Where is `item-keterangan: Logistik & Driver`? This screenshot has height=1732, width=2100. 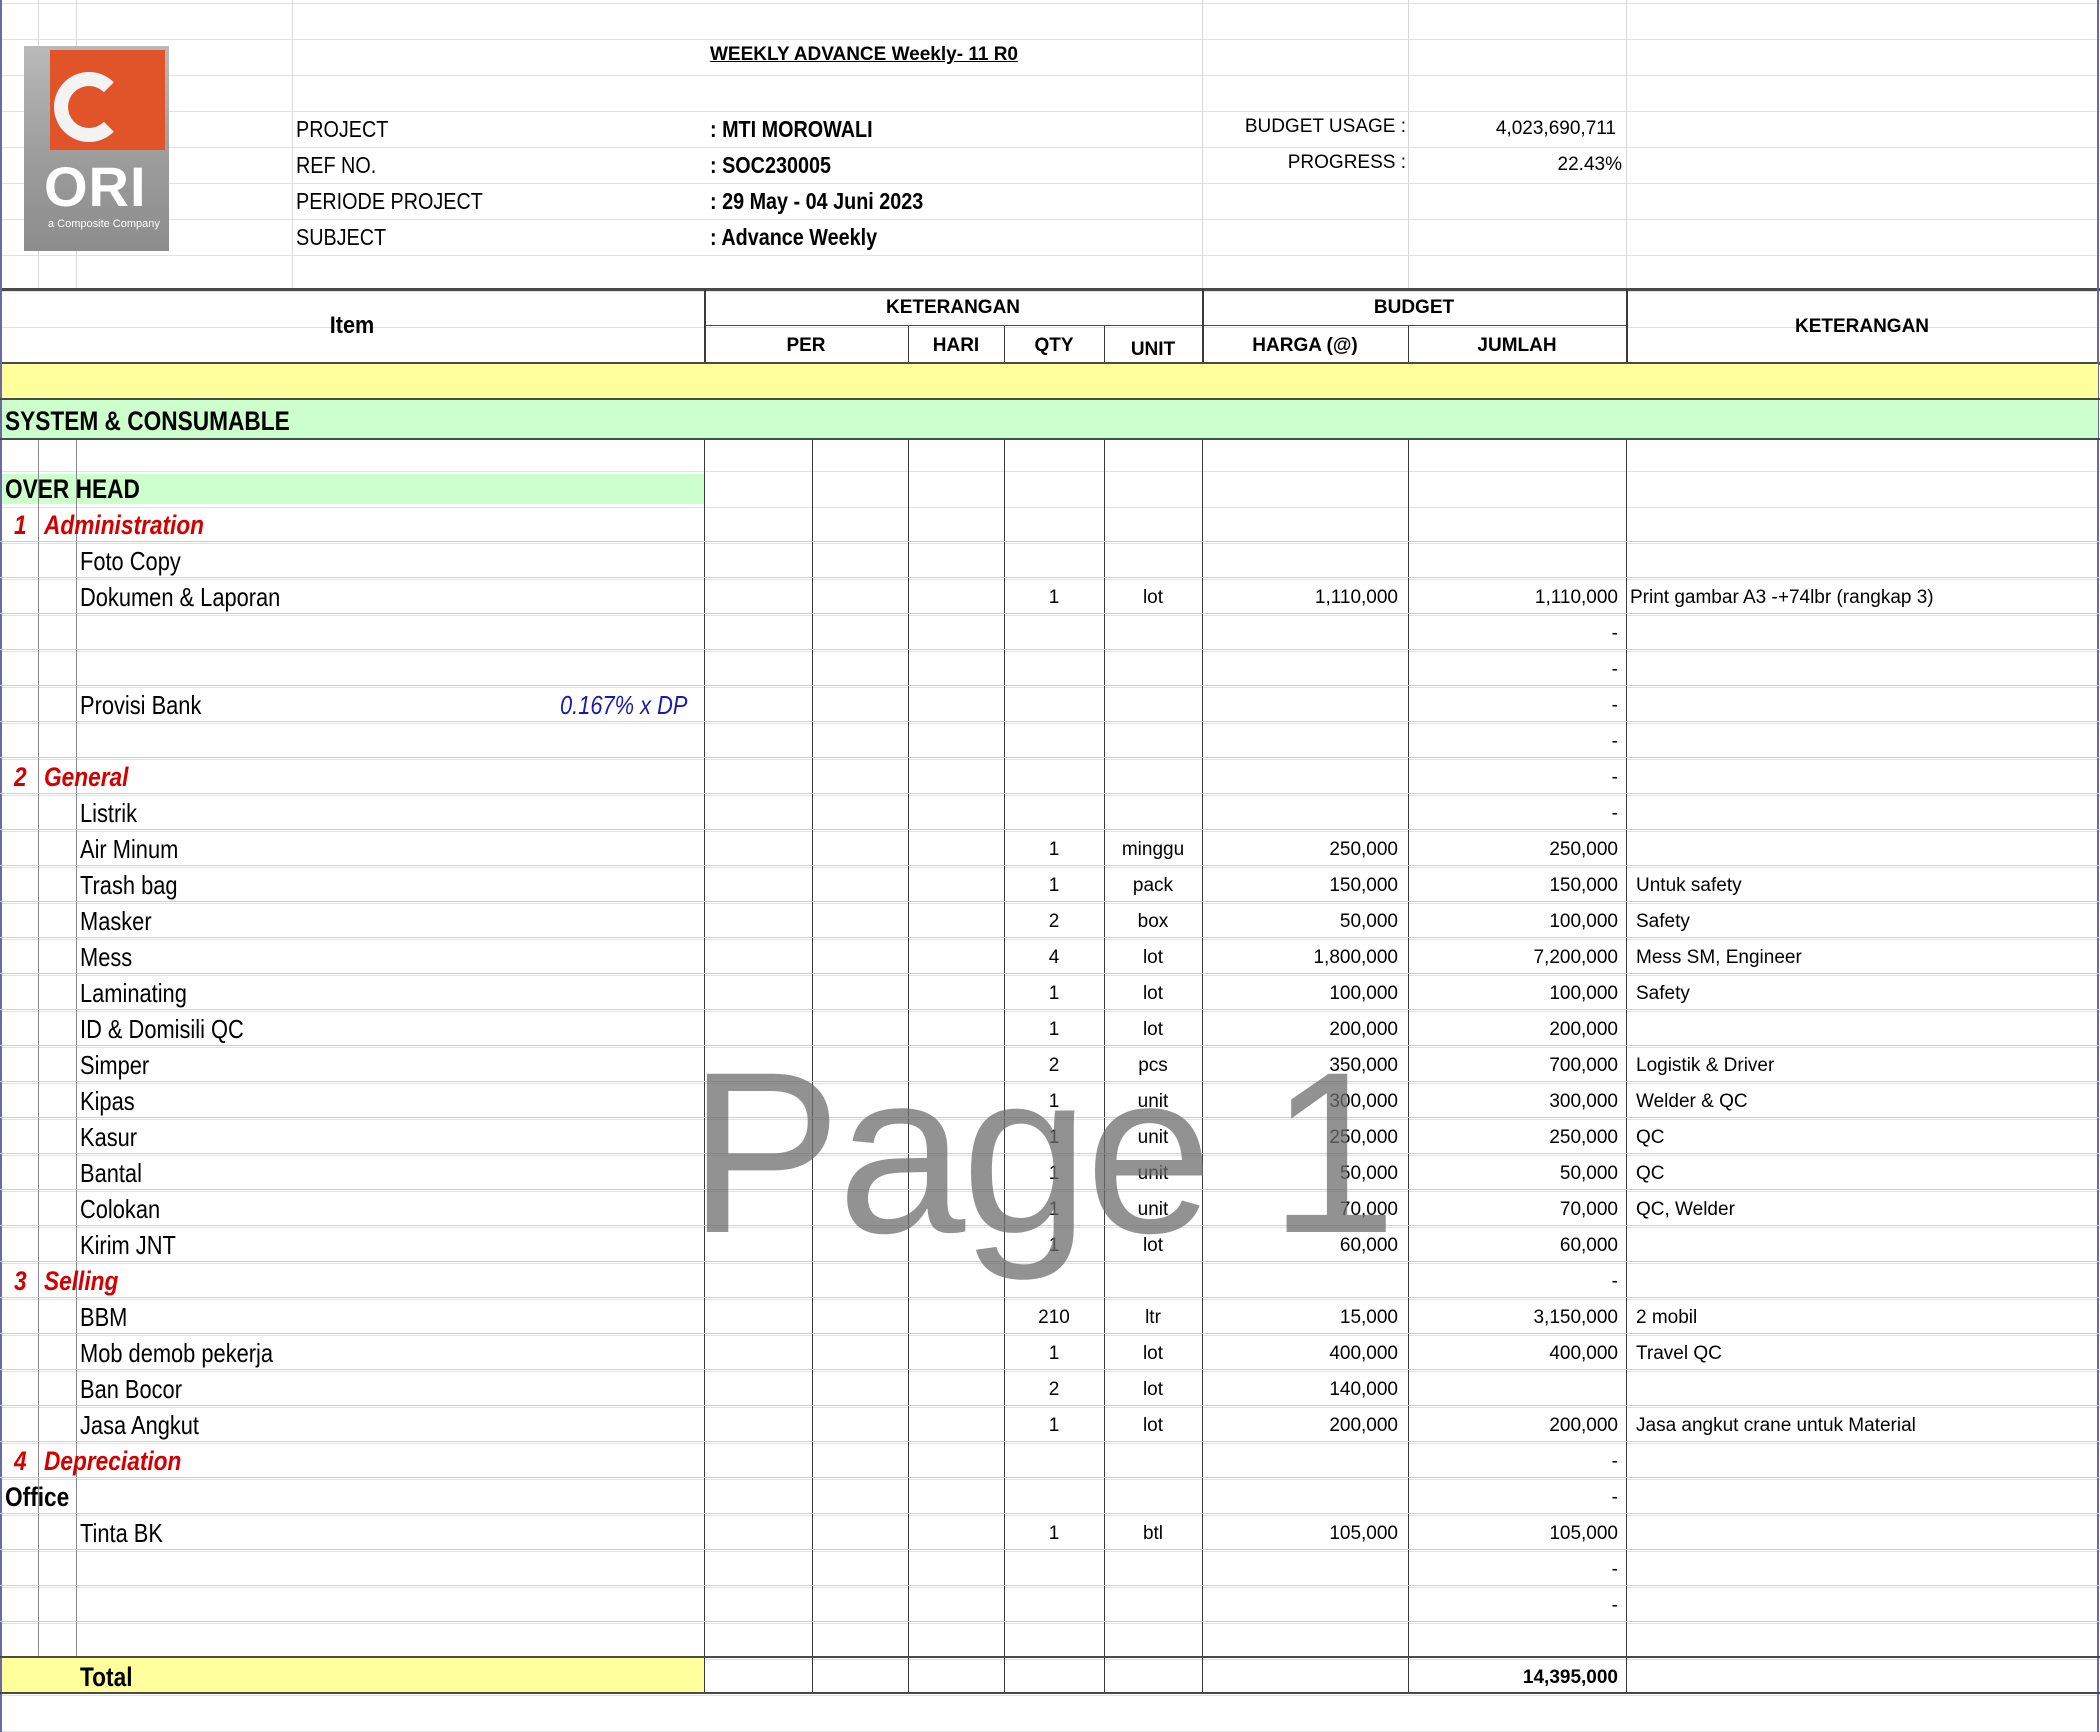
item-keterangan: Logistik & Driver is located at coordinates (1705, 1065).